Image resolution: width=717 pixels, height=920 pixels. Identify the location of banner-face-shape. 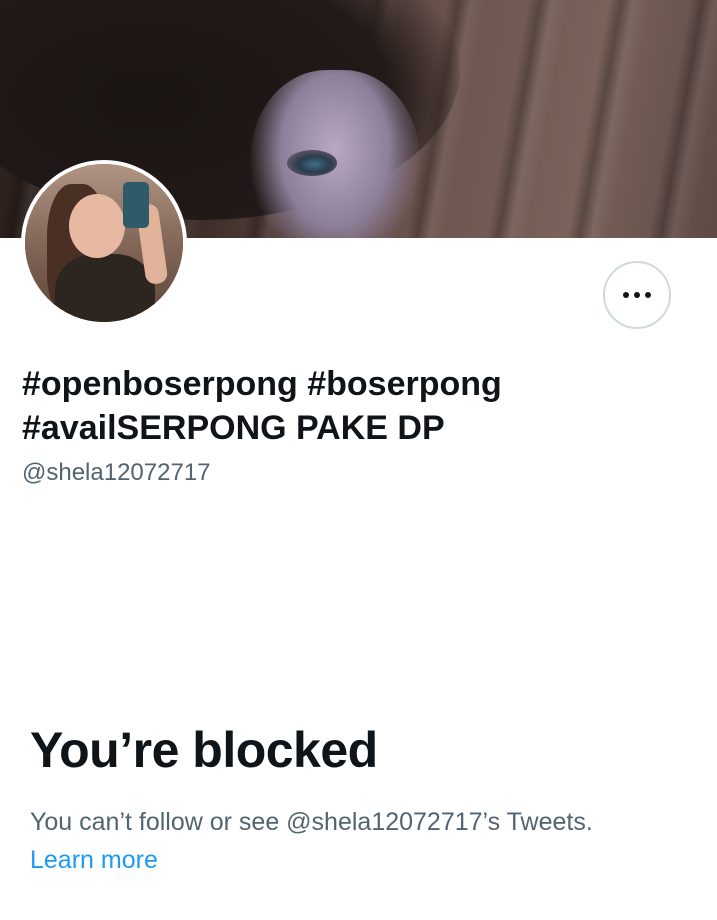
(335, 154).